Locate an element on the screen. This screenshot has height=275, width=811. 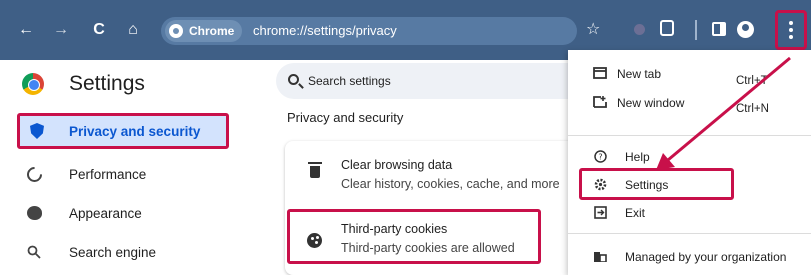
settings-search-input: Search settings is located at coordinates (426, 81).